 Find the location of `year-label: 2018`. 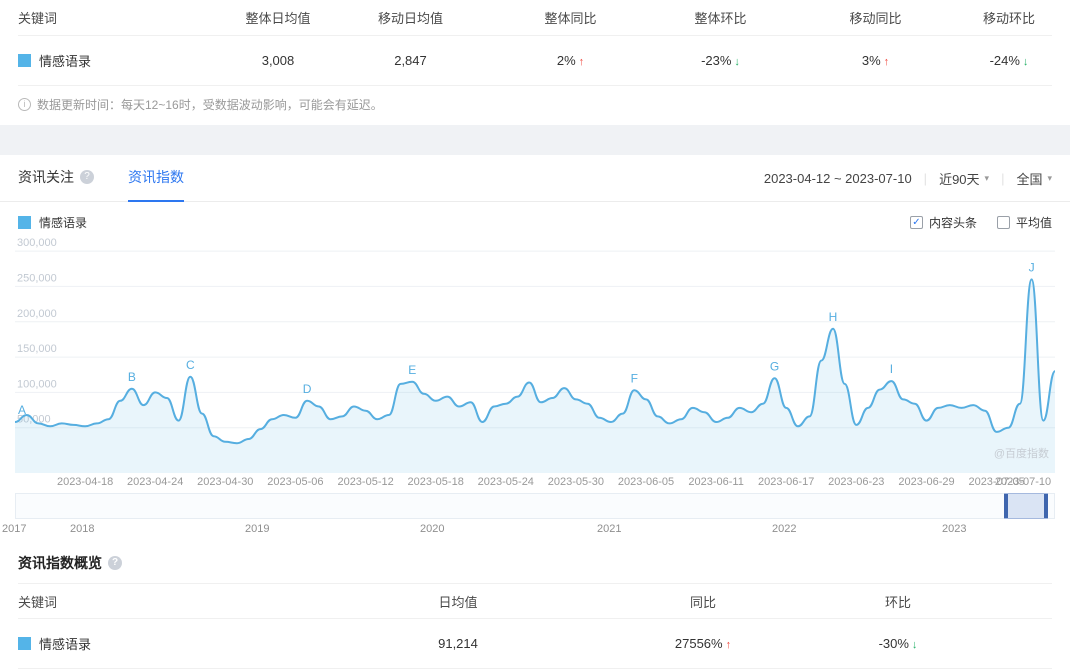

year-label: 2018 is located at coordinates (82, 529).